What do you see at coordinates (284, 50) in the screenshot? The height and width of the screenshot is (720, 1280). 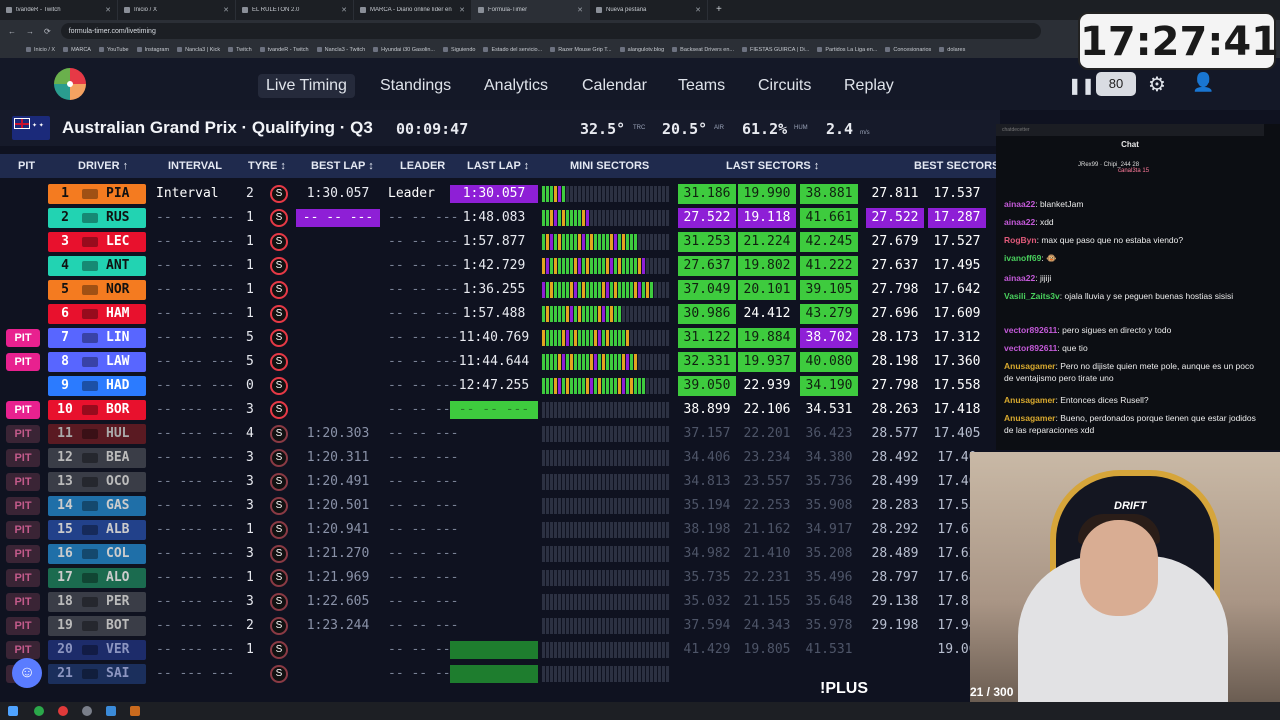 I see `bookmark-item: tvandeR - Twitch` at bounding box center [284, 50].